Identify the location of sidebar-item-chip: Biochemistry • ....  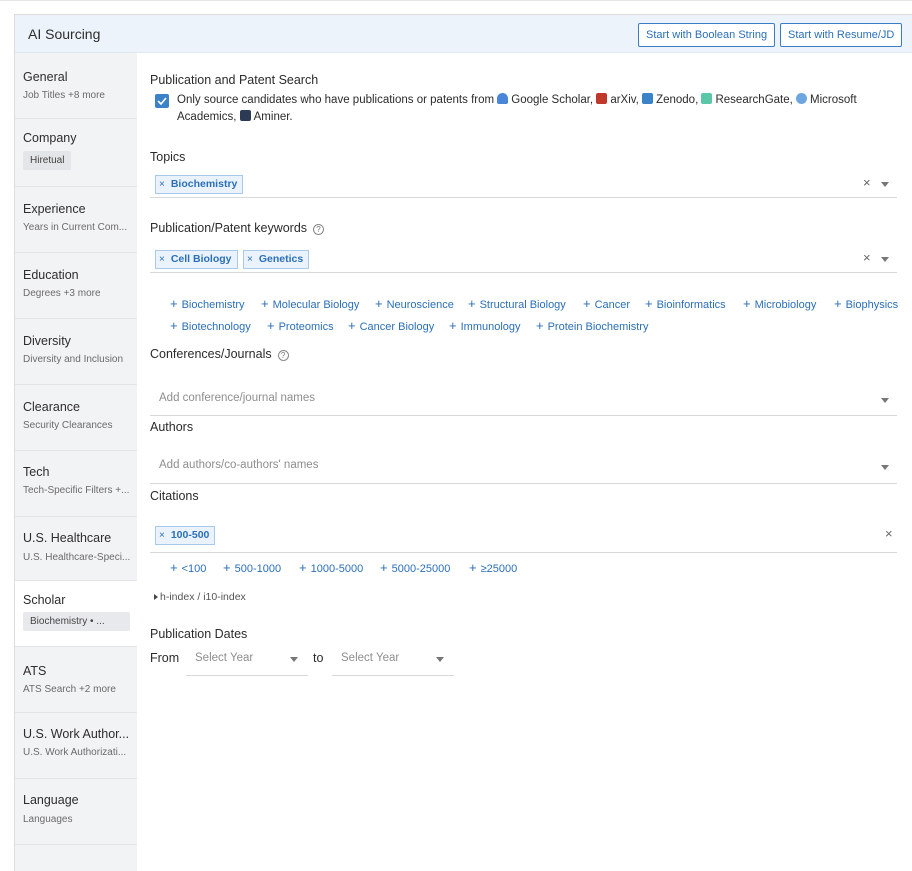
(76, 621).